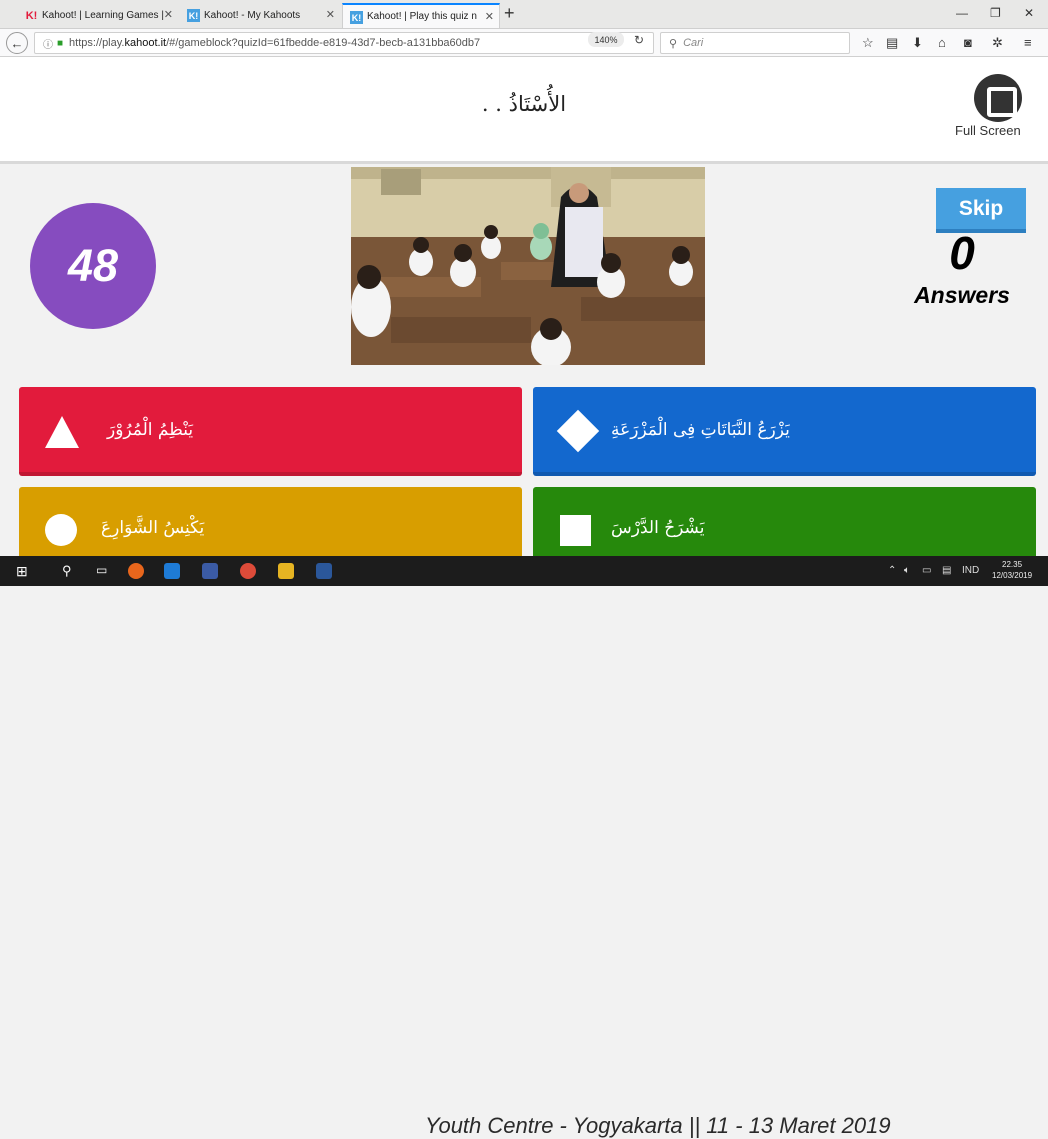 This screenshot has height=1139, width=1048. I want to click on clock: 22.35 12/03/2019, so click(1012, 570).